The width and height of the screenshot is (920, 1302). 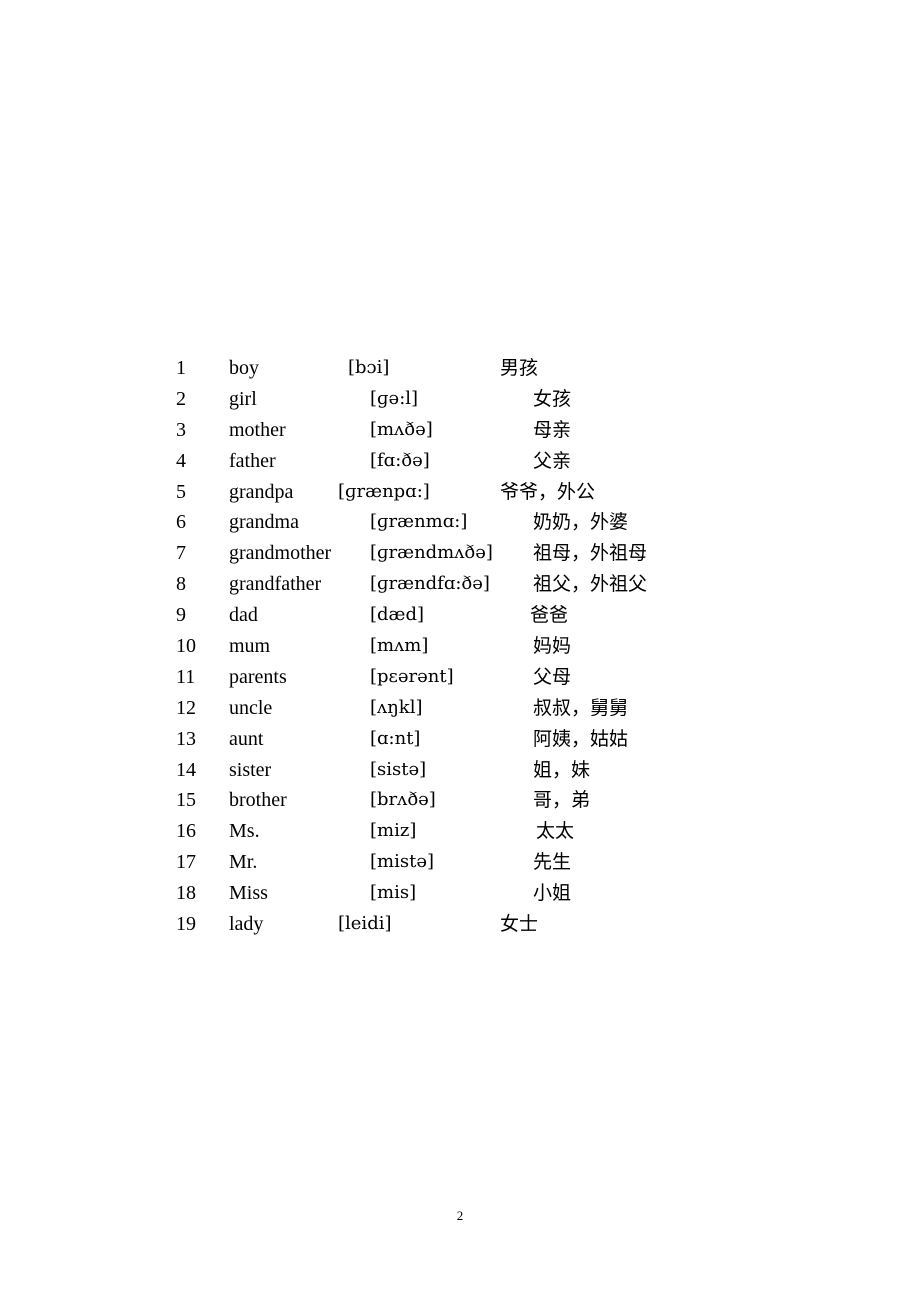 What do you see at coordinates (399, 646) in the screenshot?
I see `entry-phonetic: [mʌm]` at bounding box center [399, 646].